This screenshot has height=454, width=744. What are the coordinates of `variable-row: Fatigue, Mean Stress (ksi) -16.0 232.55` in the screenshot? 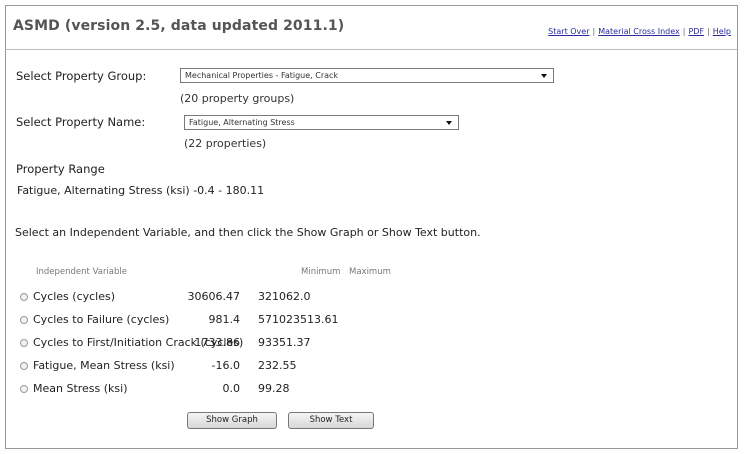 It's located at (255, 367).